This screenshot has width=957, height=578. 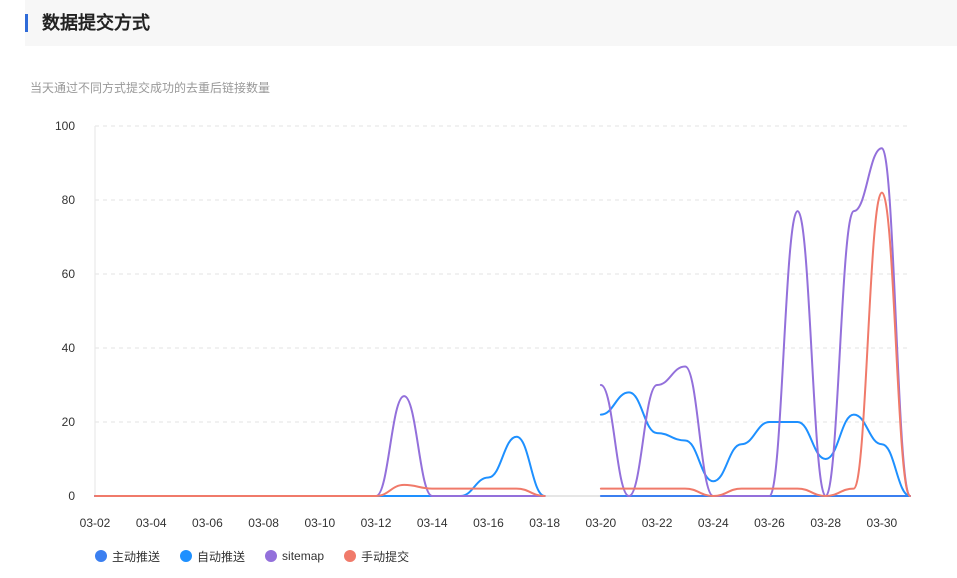 What do you see at coordinates (769, 523) in the screenshot?
I see `x-tick-label-03-26: 03-26` at bounding box center [769, 523].